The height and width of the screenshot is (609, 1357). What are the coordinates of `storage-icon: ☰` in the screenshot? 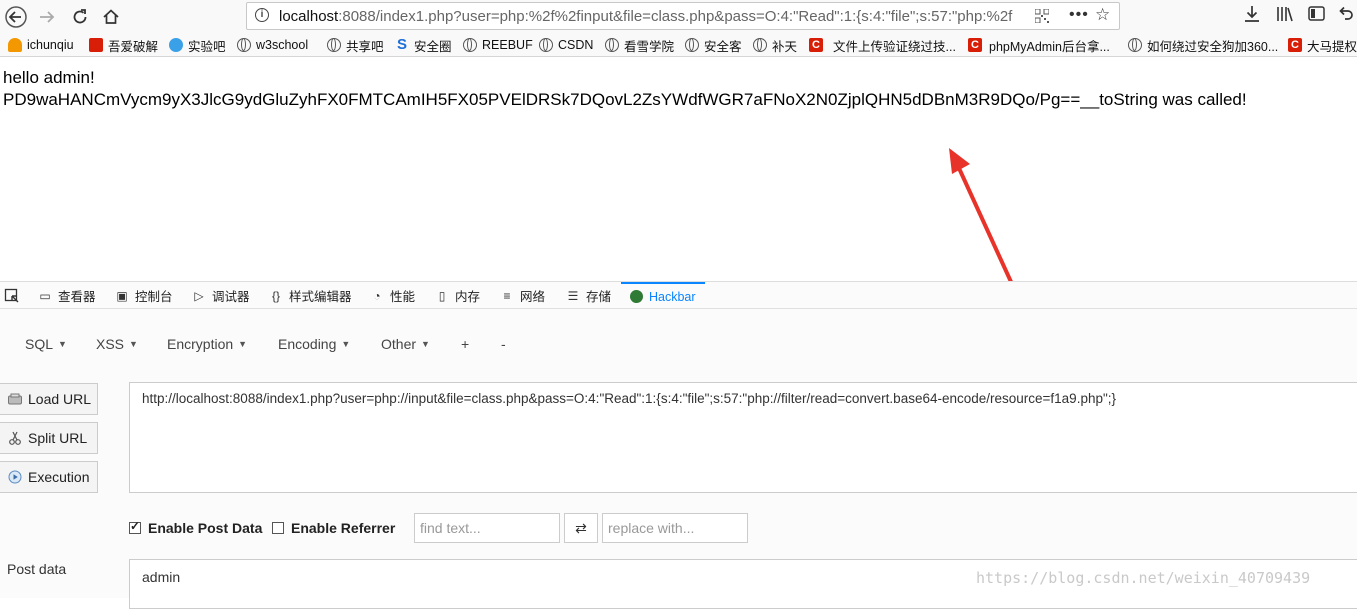 It's located at (573, 295).